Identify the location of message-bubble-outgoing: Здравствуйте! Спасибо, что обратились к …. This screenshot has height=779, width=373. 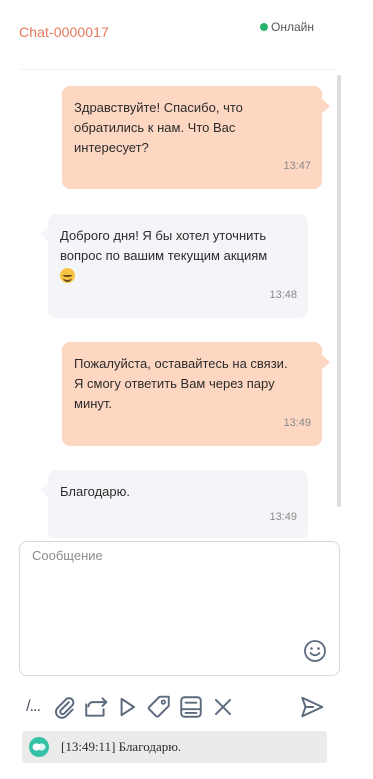
(196, 137).